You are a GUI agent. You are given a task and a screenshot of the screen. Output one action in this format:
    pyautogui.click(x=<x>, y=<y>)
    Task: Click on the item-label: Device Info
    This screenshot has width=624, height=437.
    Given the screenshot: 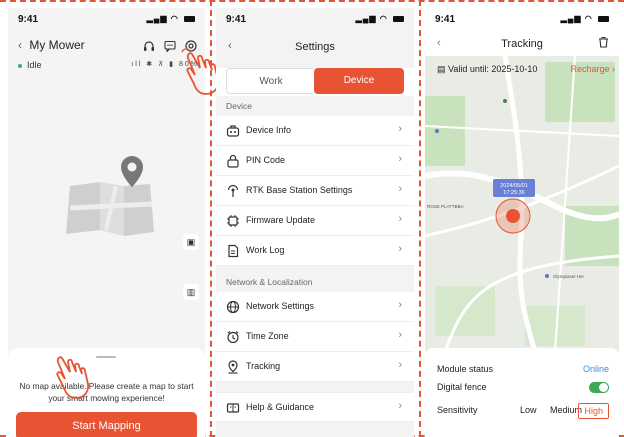 What is the action you would take?
    pyautogui.click(x=269, y=130)
    